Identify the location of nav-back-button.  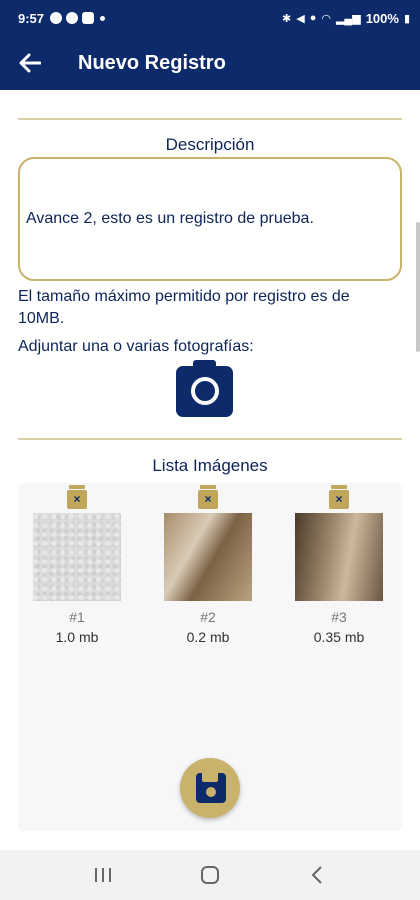
(317, 875).